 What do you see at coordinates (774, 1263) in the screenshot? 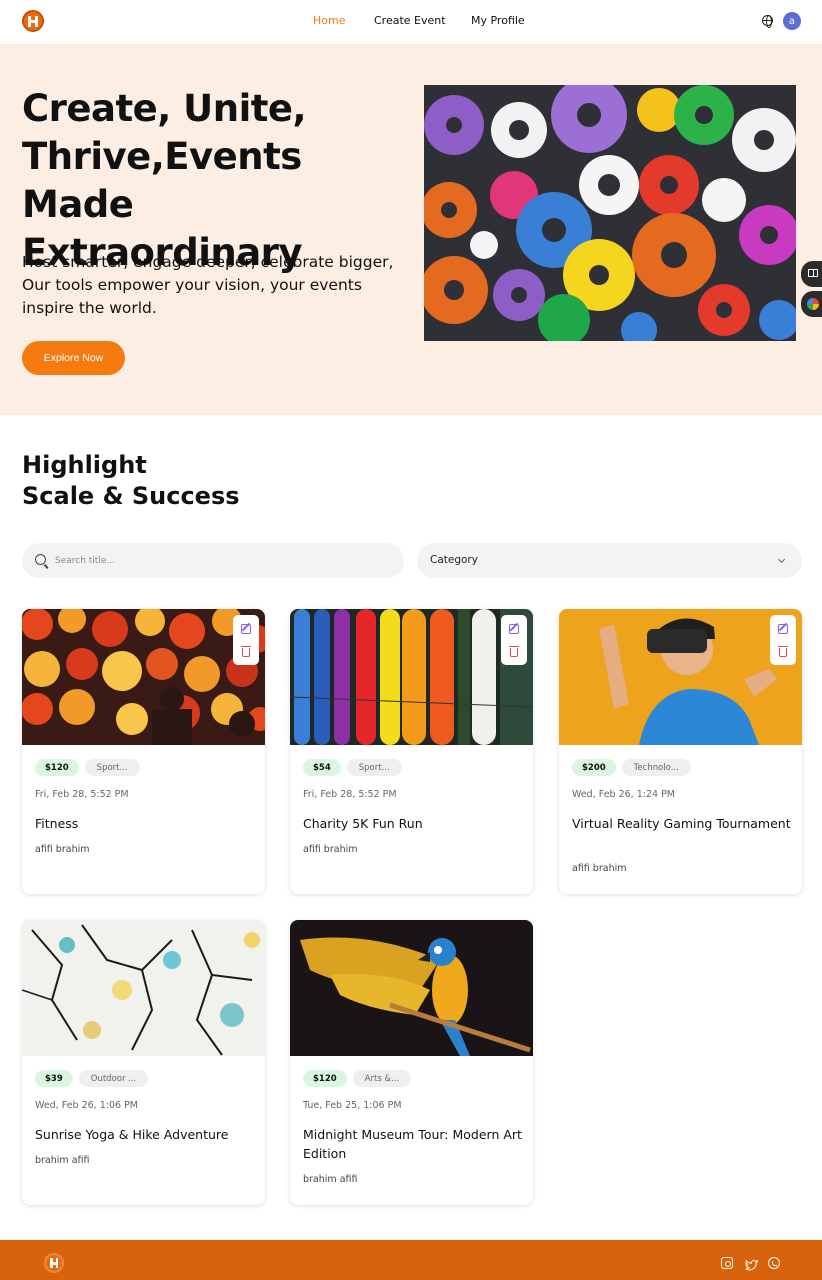
I see `whatsapp-icon` at bounding box center [774, 1263].